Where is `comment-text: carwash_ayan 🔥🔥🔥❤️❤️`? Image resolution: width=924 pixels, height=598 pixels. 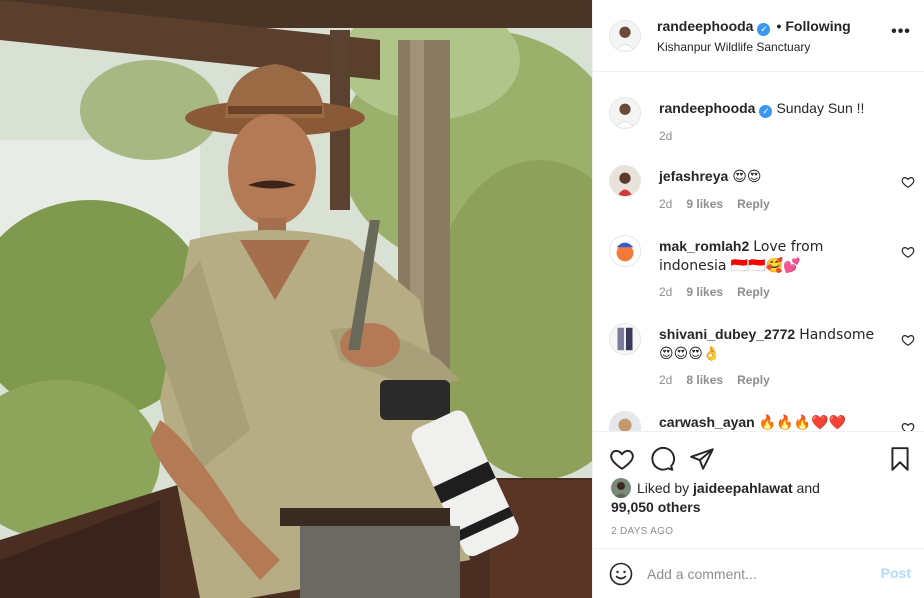
comment-text: carwash_ayan 🔥🔥🔥❤️❤️ is located at coordinates (773, 422).